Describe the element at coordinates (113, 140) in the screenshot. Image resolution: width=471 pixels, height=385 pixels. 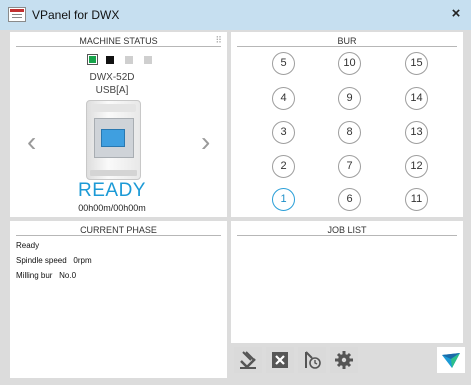
I see `machine-image` at that location.